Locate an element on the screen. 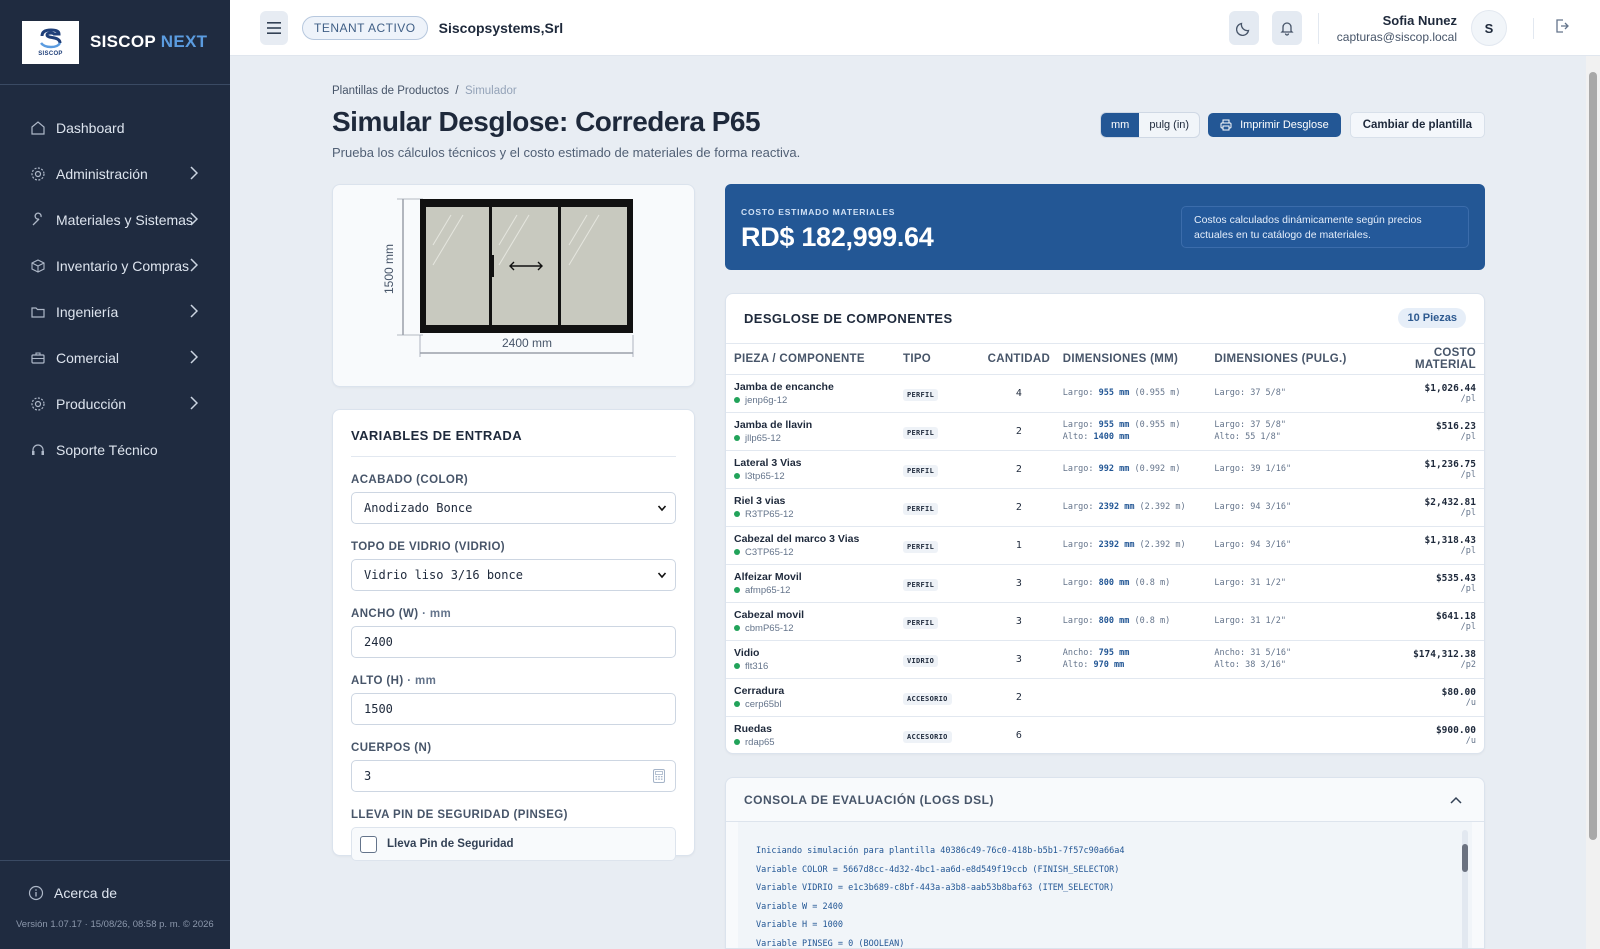 The height and width of the screenshot is (949, 1600). bodies-input-value: 3 is located at coordinates (368, 776).